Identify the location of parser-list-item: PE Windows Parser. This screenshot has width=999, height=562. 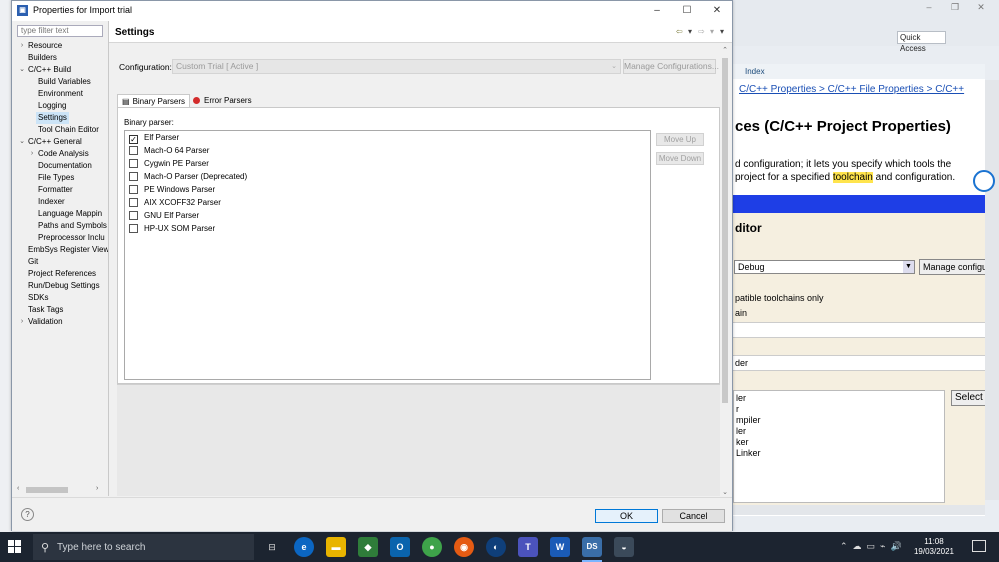
(172, 190).